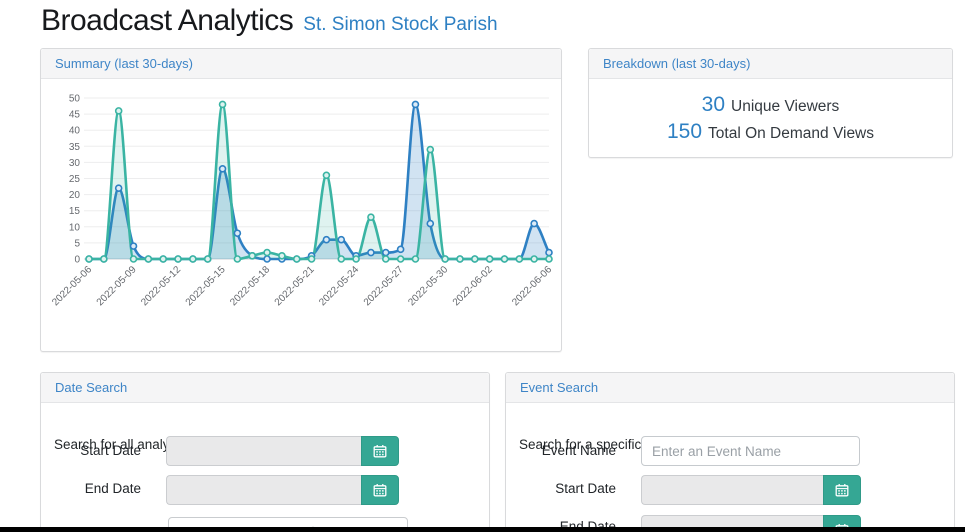 Image resolution: width=965 pixels, height=532 pixels. Describe the element at coordinates (732, 490) in the screenshot. I see `event-start-date-input` at that location.